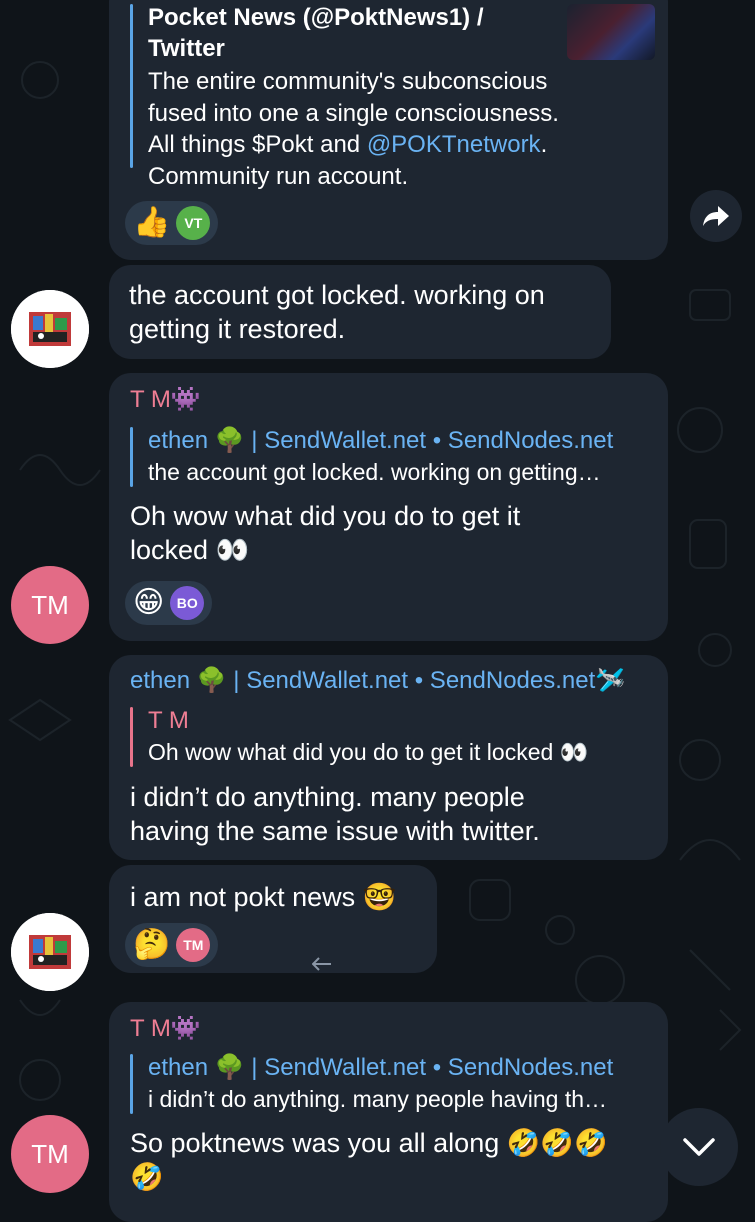 The image size is (755, 1222). I want to click on mention-link: @POKTnetwork, so click(454, 144).